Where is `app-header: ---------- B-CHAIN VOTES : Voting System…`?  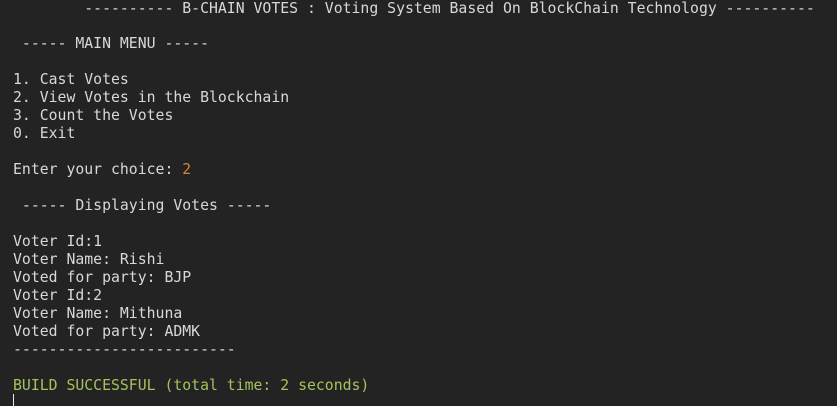 app-header: ---------- B-CHAIN VOTES : Voting System… is located at coordinates (414, 8).